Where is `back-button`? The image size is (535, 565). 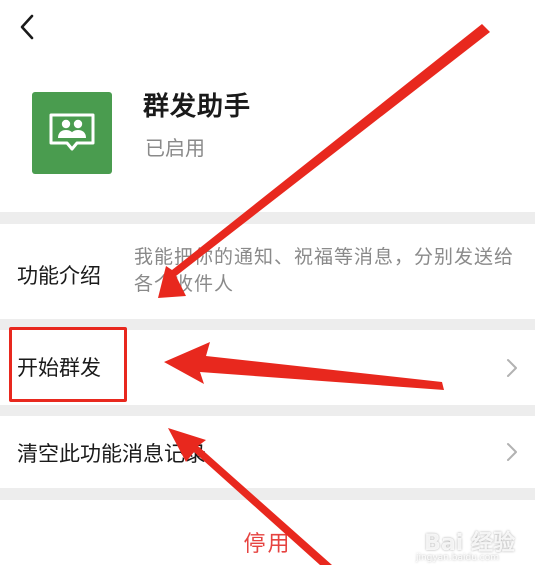
back-button is located at coordinates (27, 27).